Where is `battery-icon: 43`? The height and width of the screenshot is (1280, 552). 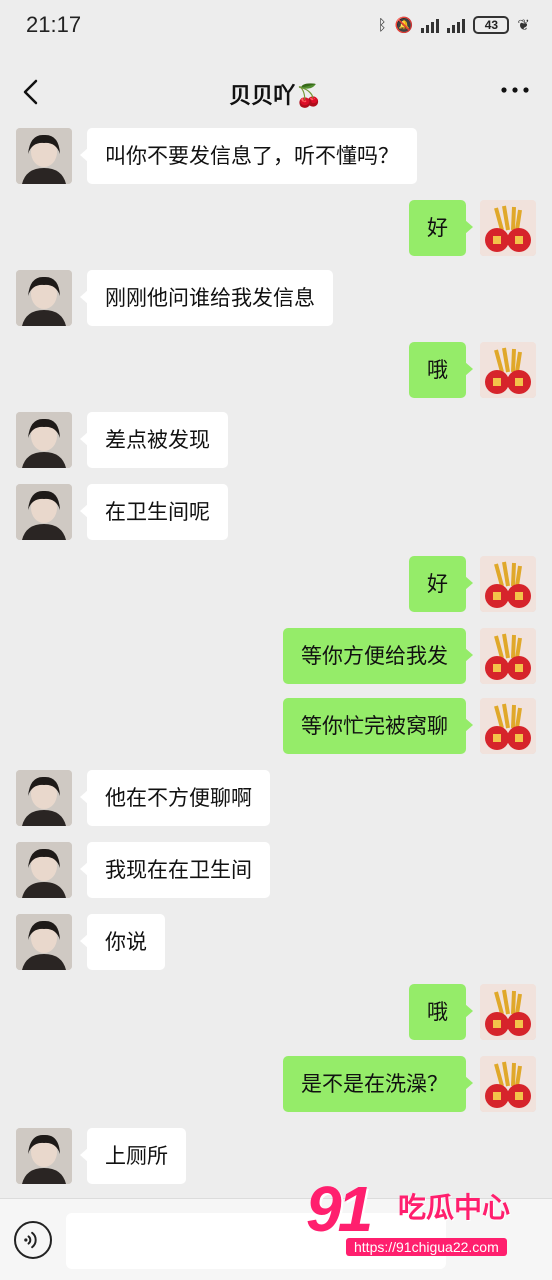 battery-icon: 43 is located at coordinates (491, 25).